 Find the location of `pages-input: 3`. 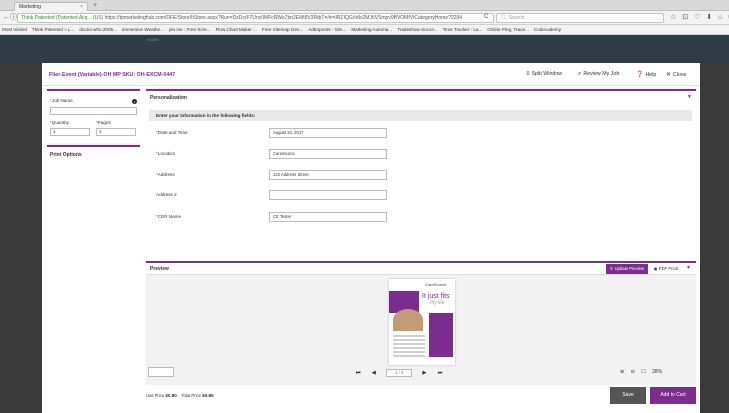

pages-input: 3 is located at coordinates (116, 132).